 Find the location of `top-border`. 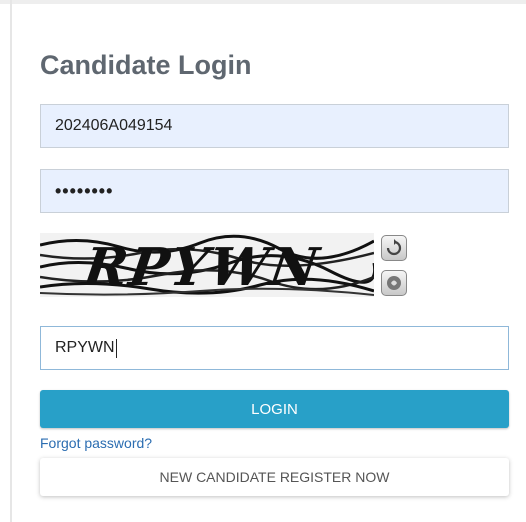

top-border is located at coordinates (263, 2).